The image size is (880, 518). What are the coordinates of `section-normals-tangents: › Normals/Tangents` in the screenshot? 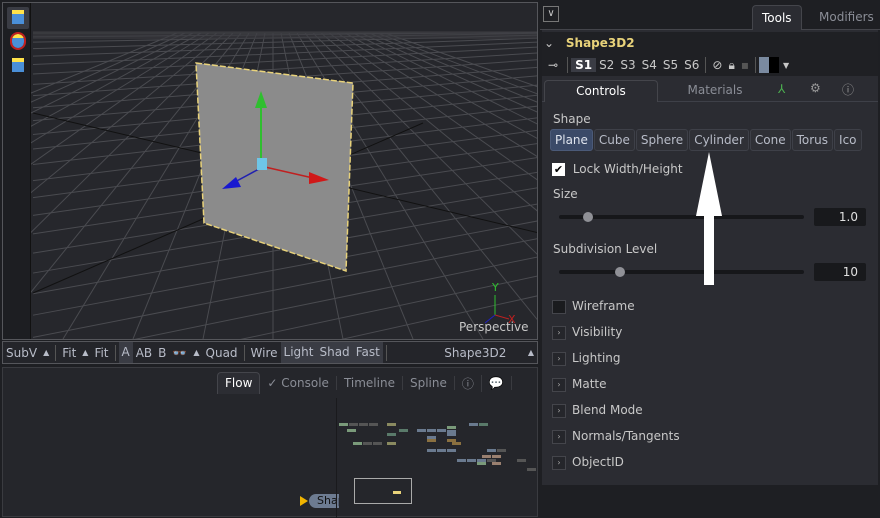 It's located at (616, 437).